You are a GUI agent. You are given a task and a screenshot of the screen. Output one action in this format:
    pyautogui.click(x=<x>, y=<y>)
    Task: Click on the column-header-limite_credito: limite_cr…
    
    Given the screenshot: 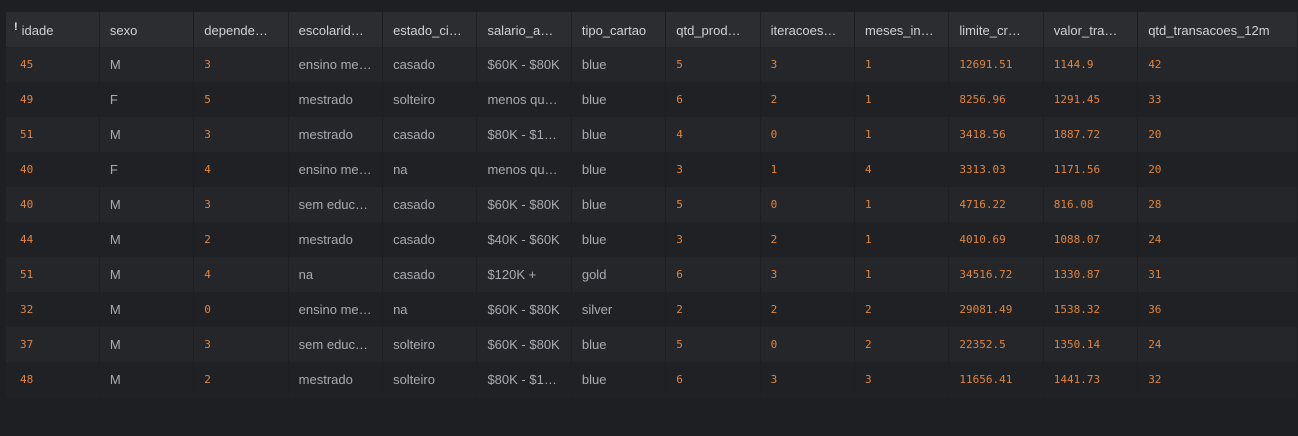 What is the action you would take?
    pyautogui.click(x=996, y=29)
    